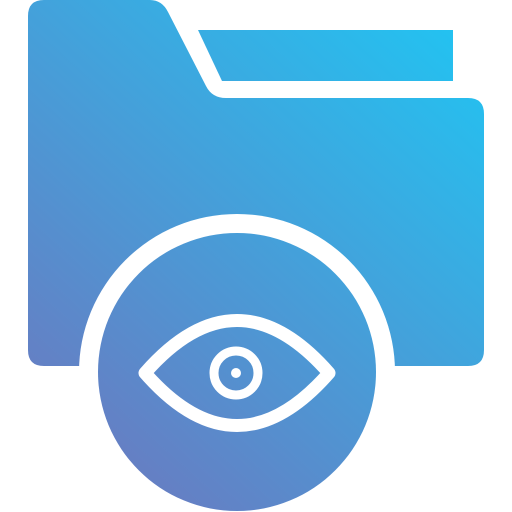 Image resolution: width=512 pixels, height=512 pixels. What do you see at coordinates (236, 373) in the screenshot?
I see `eye-pupil` at bounding box center [236, 373].